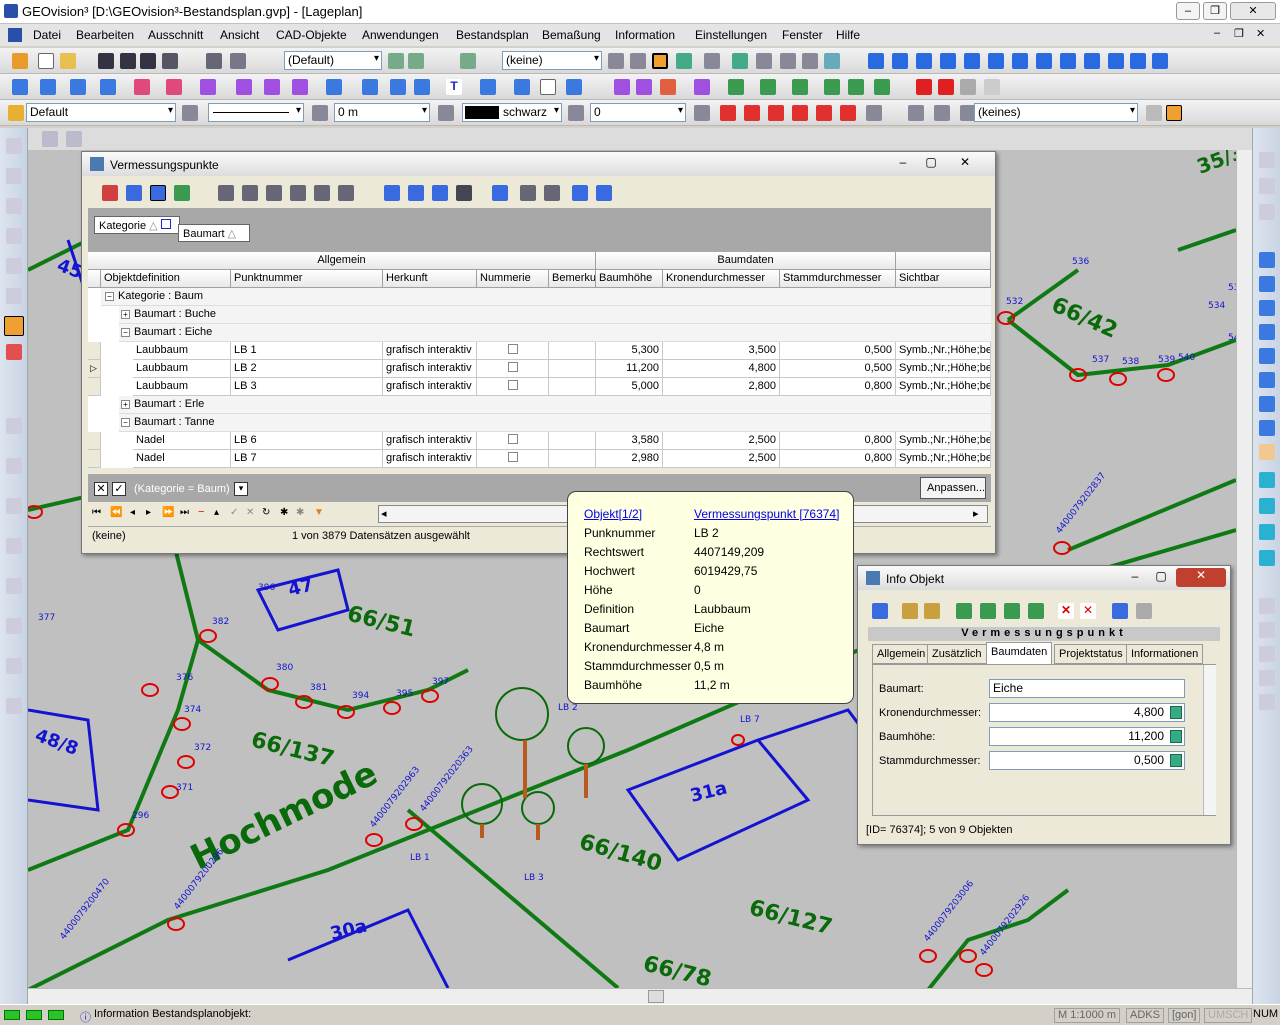 This screenshot has width=1280, height=1025. I want to click on collapse-icon: −, so click(109, 296).